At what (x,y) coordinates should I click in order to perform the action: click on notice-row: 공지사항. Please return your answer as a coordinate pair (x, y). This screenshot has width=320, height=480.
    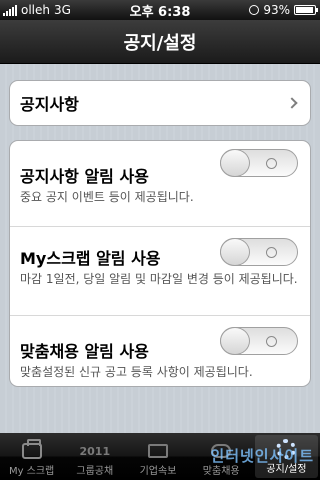
    Looking at the image, I should click on (160, 103).